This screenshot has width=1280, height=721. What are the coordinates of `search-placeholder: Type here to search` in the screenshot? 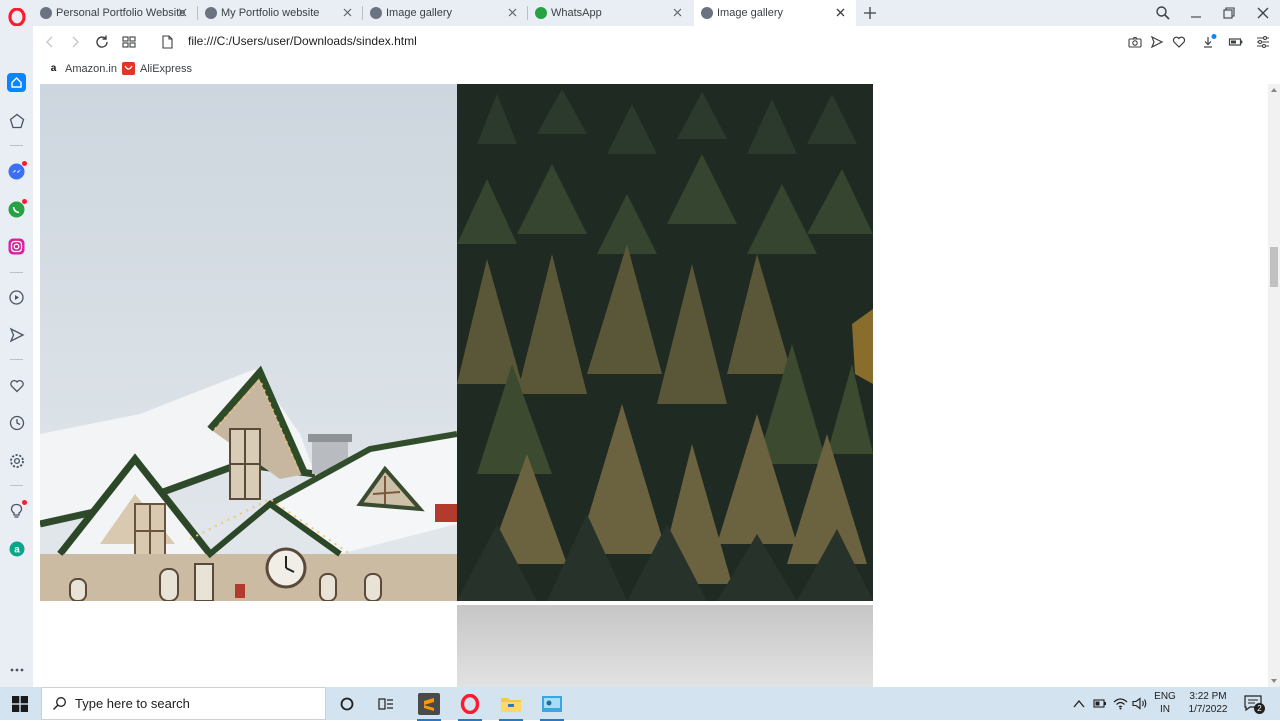 It's located at (132, 703).